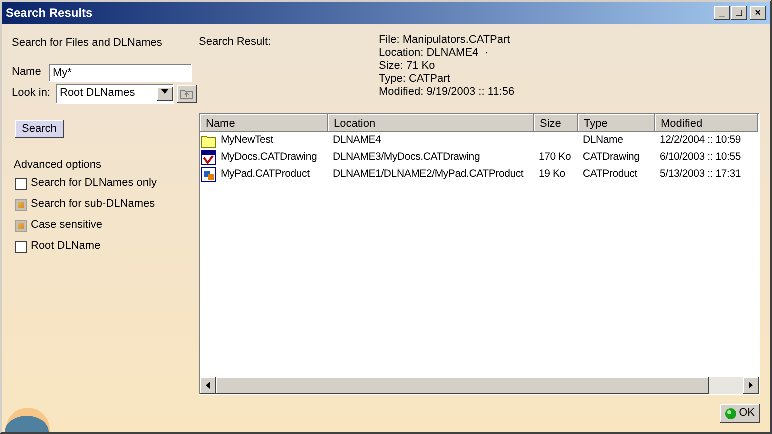 Image resolution: width=772 pixels, height=434 pixels. What do you see at coordinates (701, 174) in the screenshot?
I see `table-cell-text: 5/13/2003 :: 17:31` at bounding box center [701, 174].